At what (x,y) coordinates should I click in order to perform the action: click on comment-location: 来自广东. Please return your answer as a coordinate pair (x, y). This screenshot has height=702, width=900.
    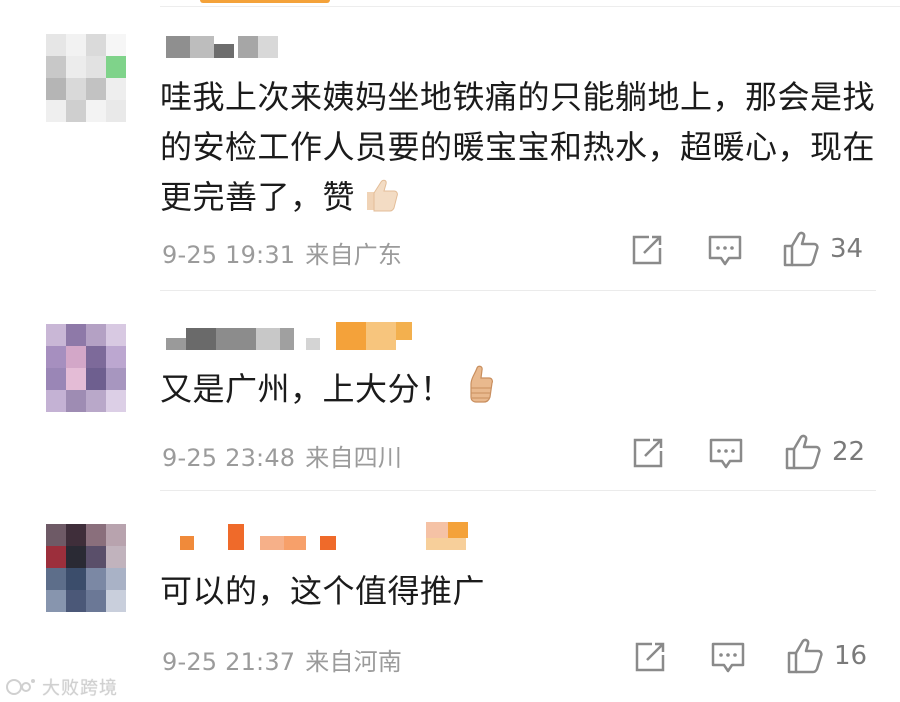
    Looking at the image, I should click on (354, 255).